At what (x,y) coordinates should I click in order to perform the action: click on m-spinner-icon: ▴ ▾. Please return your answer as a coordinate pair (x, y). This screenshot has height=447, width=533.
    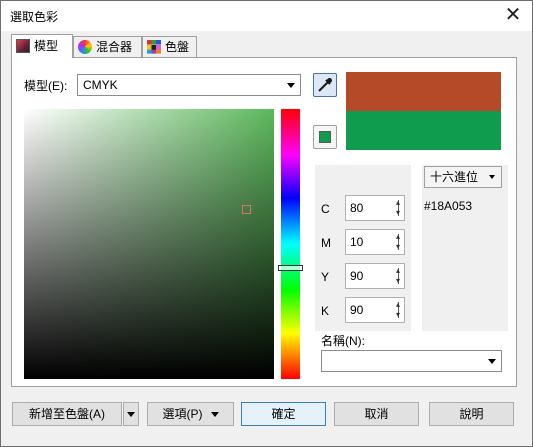
    Looking at the image, I should click on (398, 242).